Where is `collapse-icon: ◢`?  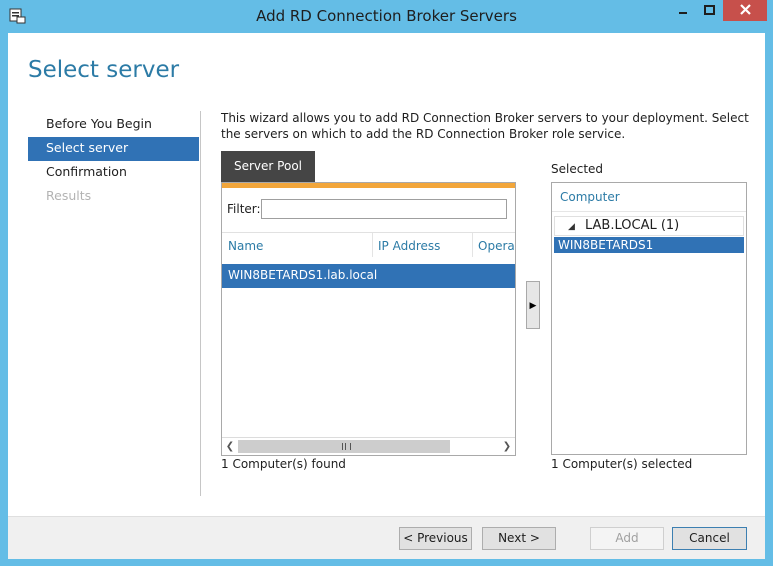
collapse-icon: ◢ is located at coordinates (571, 227).